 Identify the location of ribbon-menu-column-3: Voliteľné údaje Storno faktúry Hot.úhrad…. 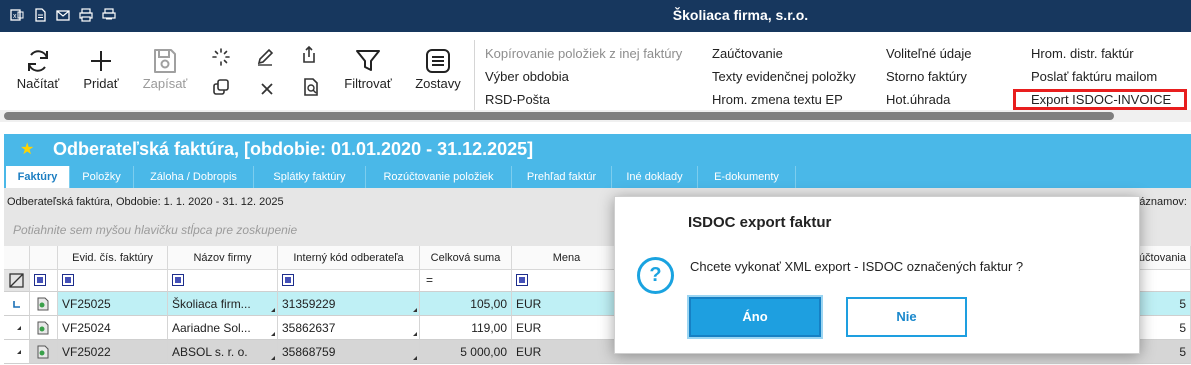
(928, 76).